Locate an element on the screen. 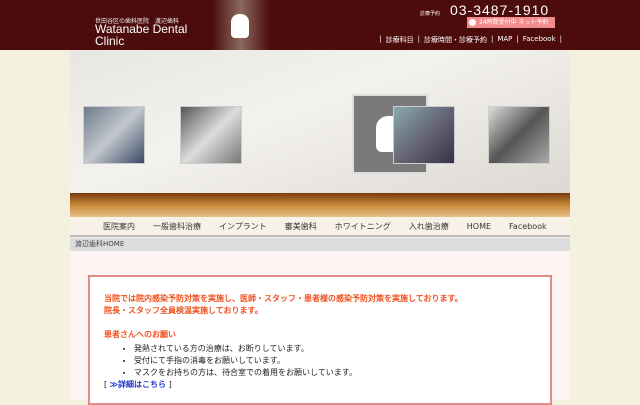 Image resolution: width=640 pixels, height=405 pixels. nav-whitening: ホワイトニング is located at coordinates (363, 226).